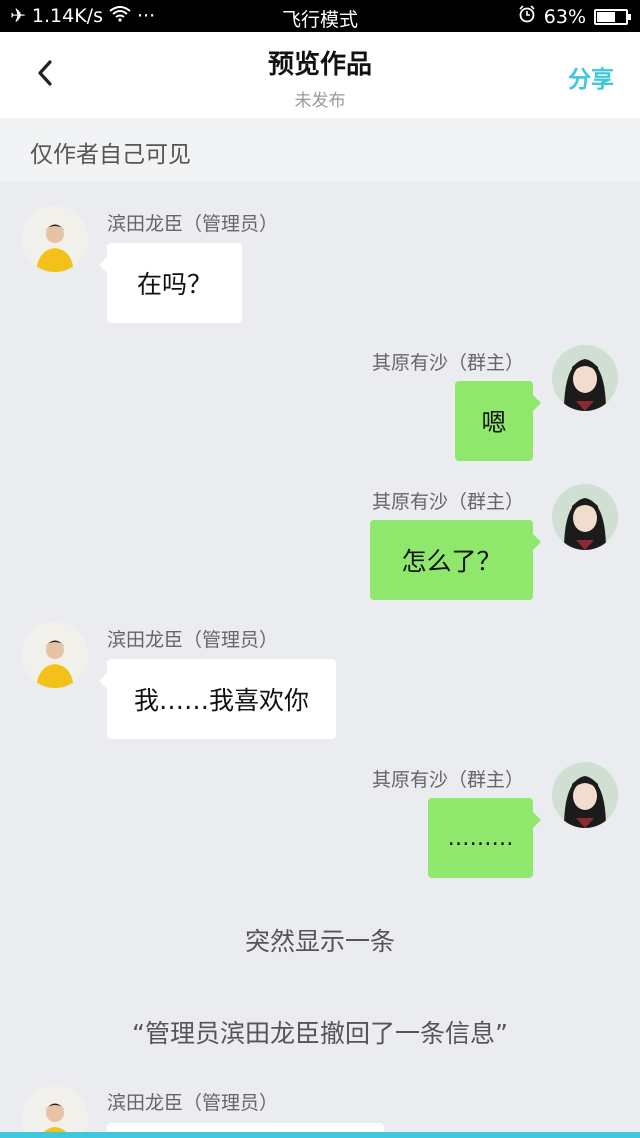 This screenshot has width=640, height=1138. Describe the element at coordinates (319, 941) in the screenshot. I see `caption-text: 突然显示一条` at that location.